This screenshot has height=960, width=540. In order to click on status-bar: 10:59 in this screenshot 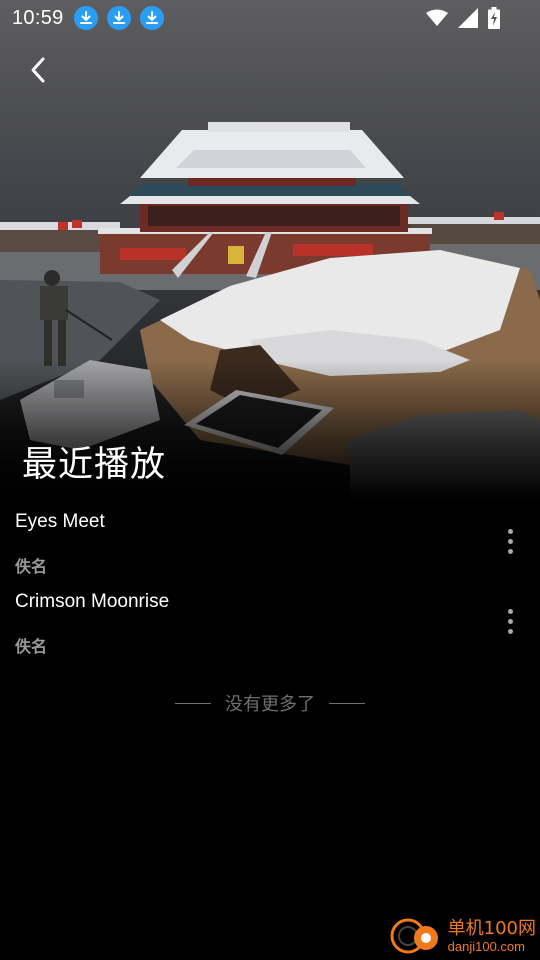, I will do `click(270, 18)`.